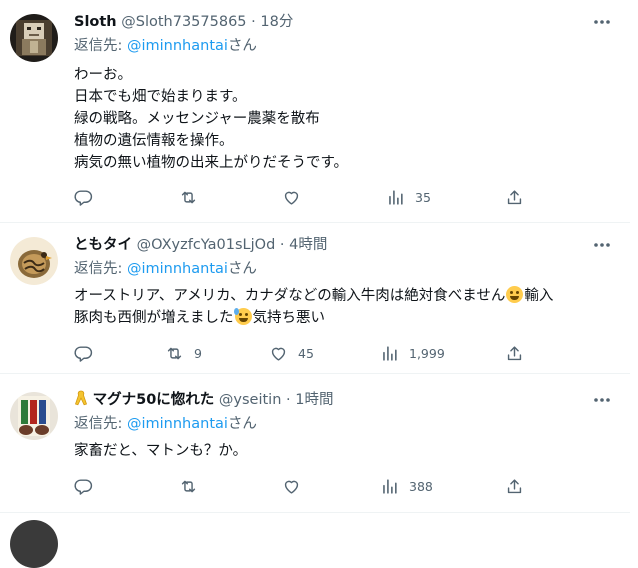  What do you see at coordinates (291, 353) in the screenshot?
I see `like-button: 45` at bounding box center [291, 353].